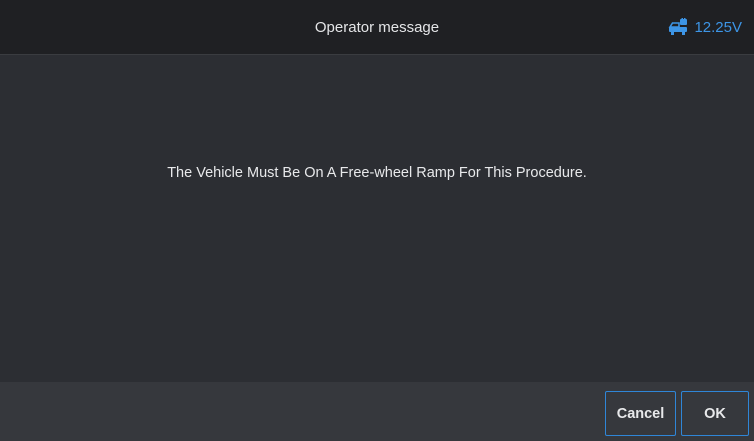  I want to click on voltage-value: 12.25V, so click(718, 27).